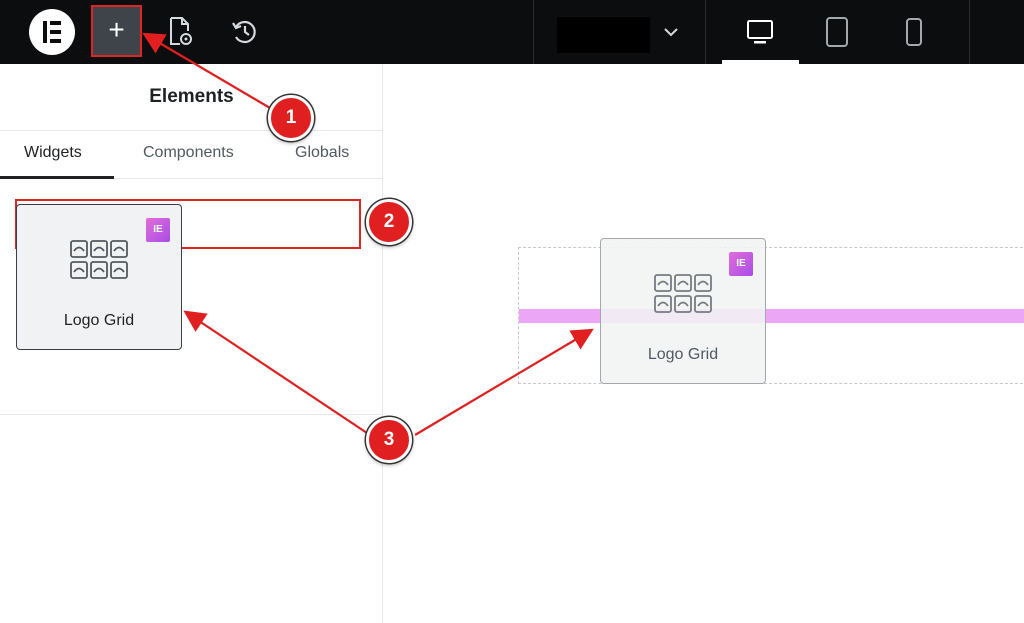 This screenshot has width=1024, height=623. I want to click on tab-components: Components, so click(188, 153).